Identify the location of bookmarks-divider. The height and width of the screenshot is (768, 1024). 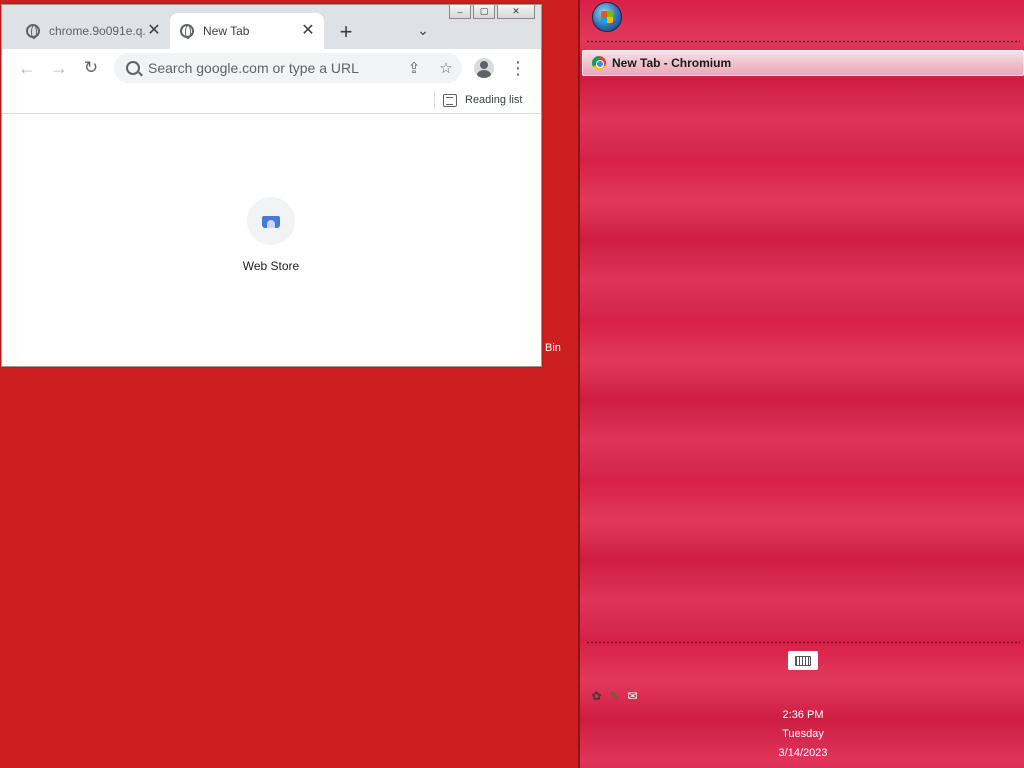
(434, 100).